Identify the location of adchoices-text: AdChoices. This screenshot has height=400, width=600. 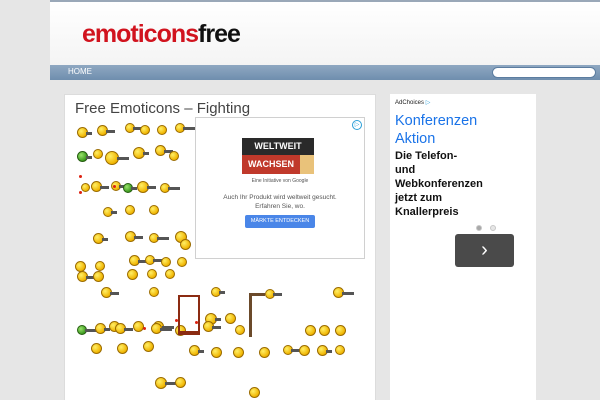
(410, 103).